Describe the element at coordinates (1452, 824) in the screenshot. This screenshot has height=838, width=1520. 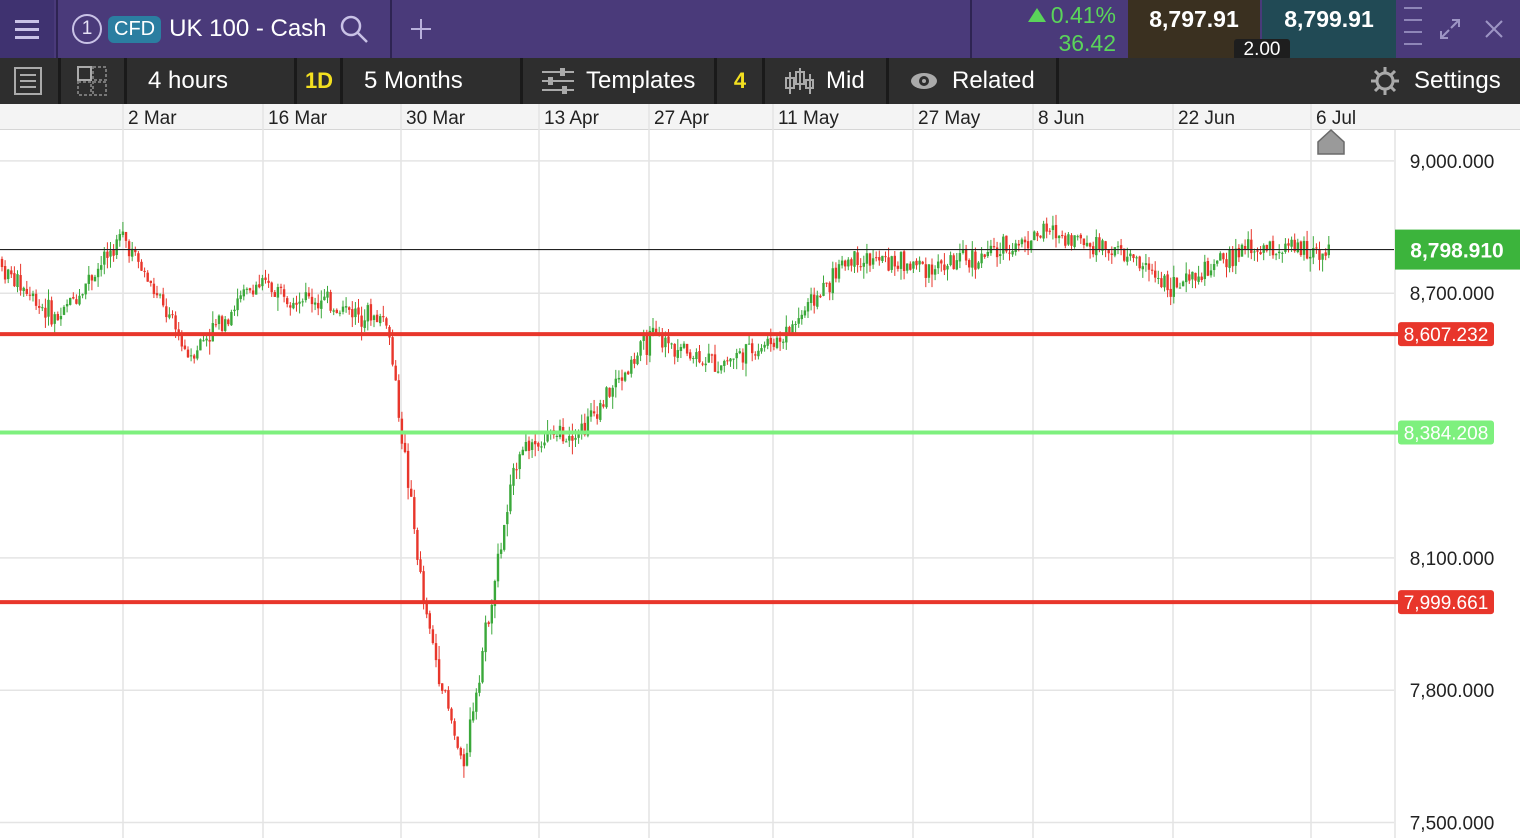
I see `y-tick-label: 7,500.000` at that location.